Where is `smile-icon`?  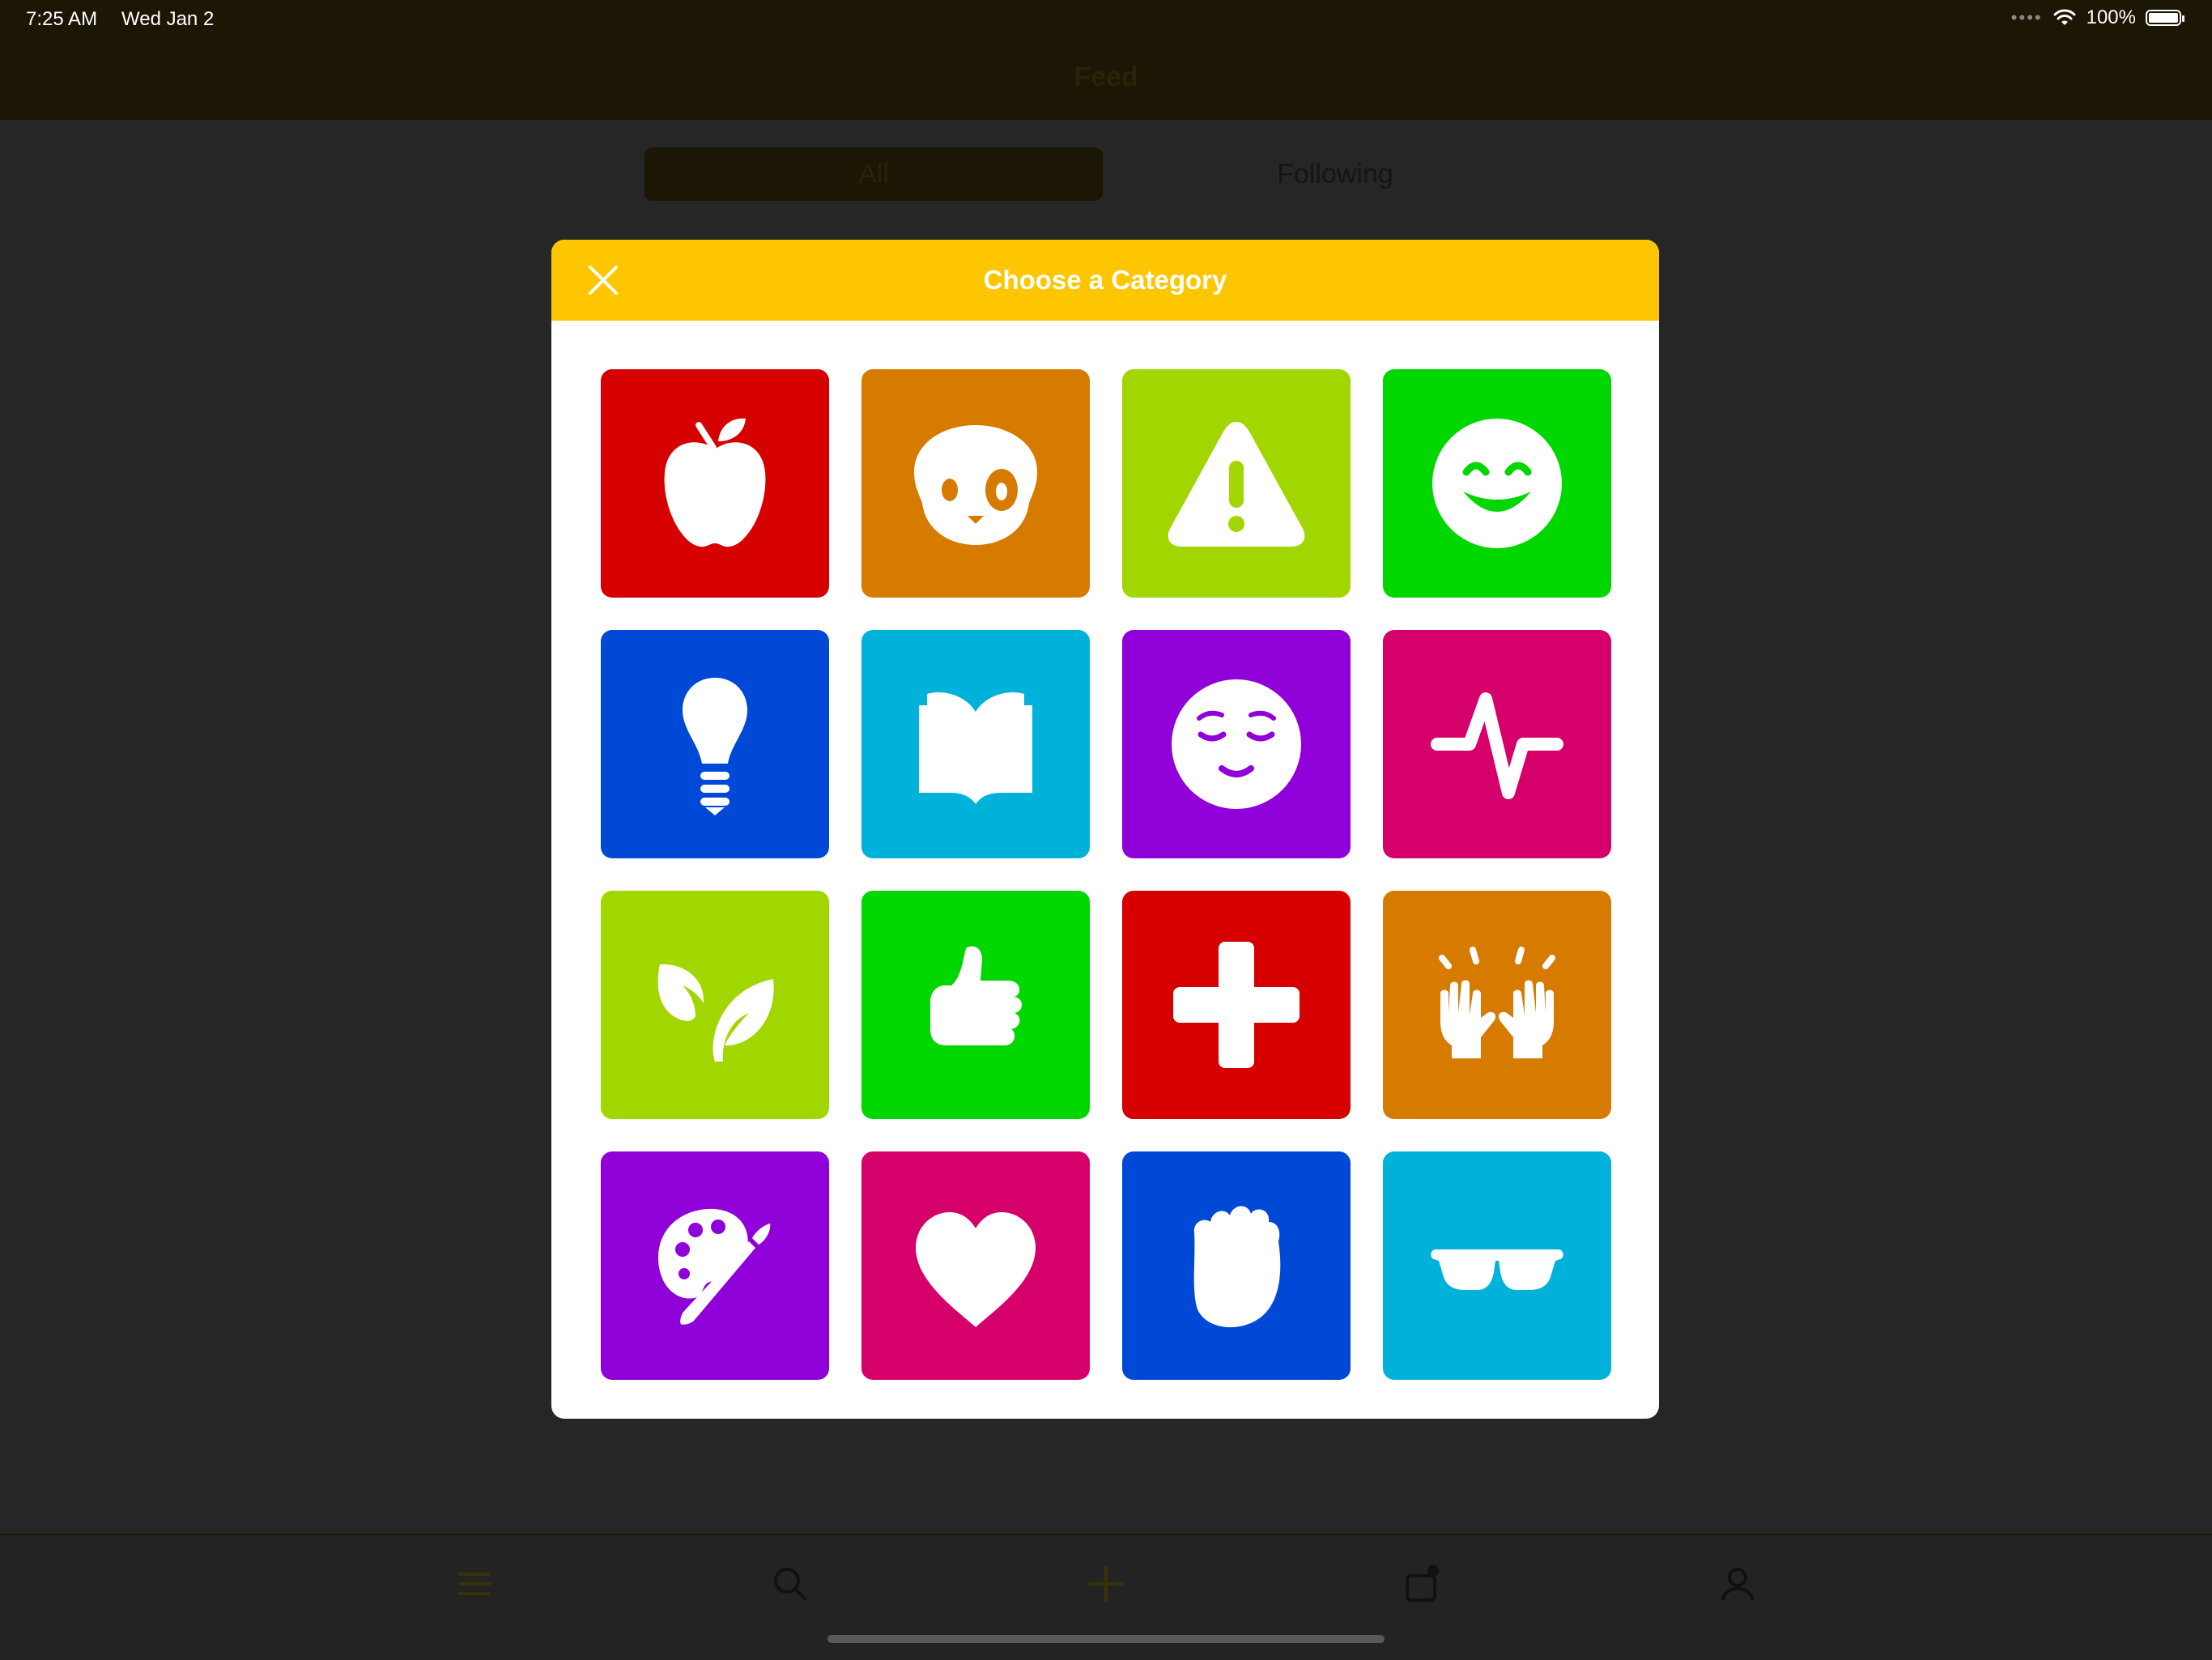
smile-icon is located at coordinates (1497, 484).